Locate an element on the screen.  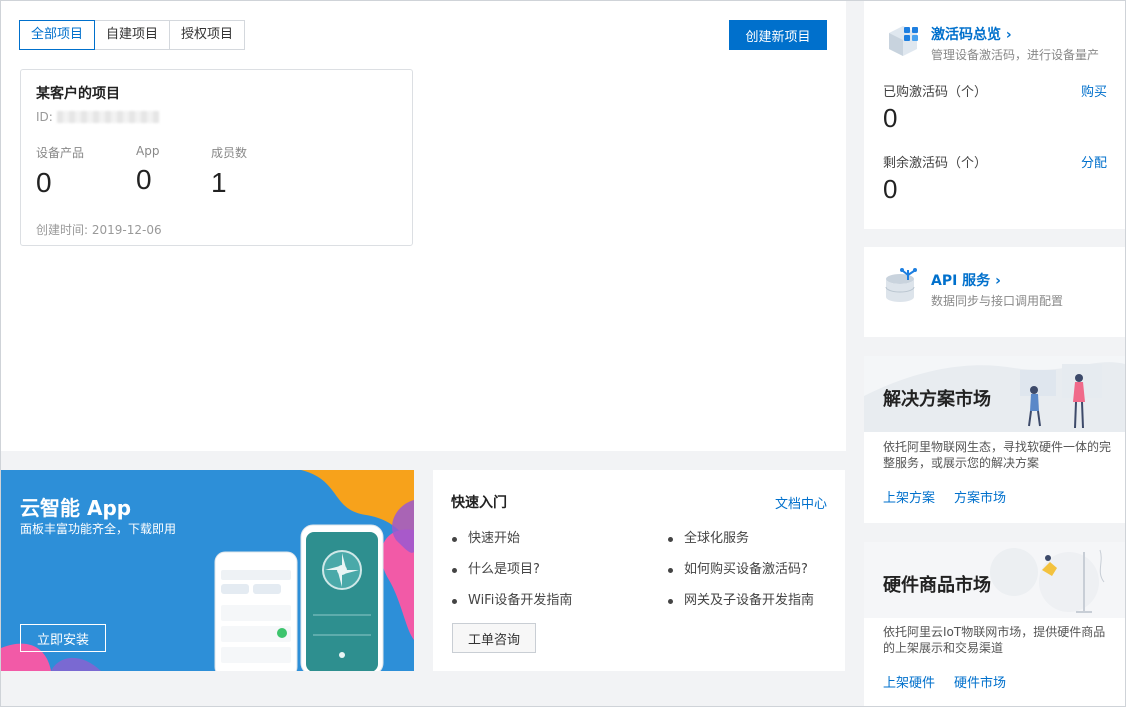
buy-codes-link: 购买 is located at coordinates (1094, 90).